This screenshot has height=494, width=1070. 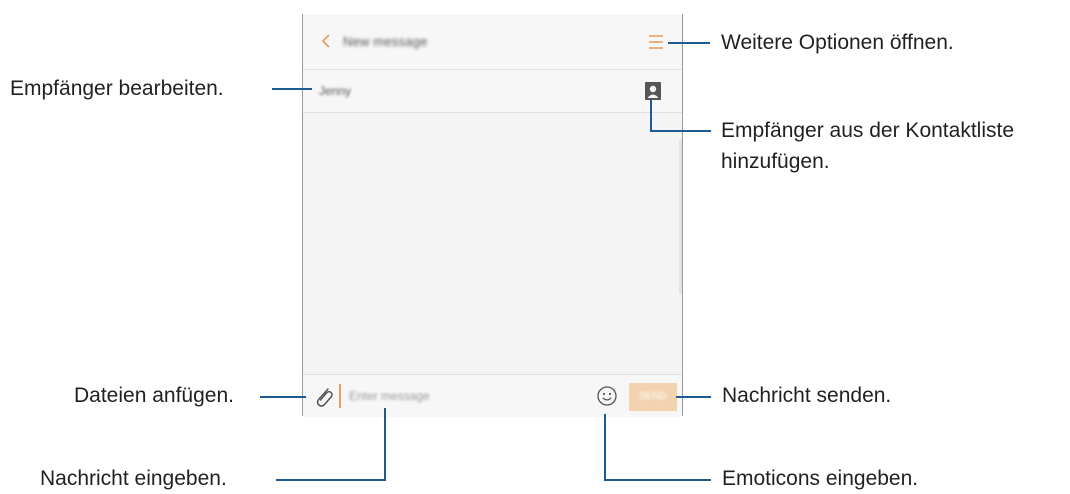 What do you see at coordinates (820, 478) in the screenshot?
I see `label-enter-emoticons: Emoticons eingeben.` at bounding box center [820, 478].